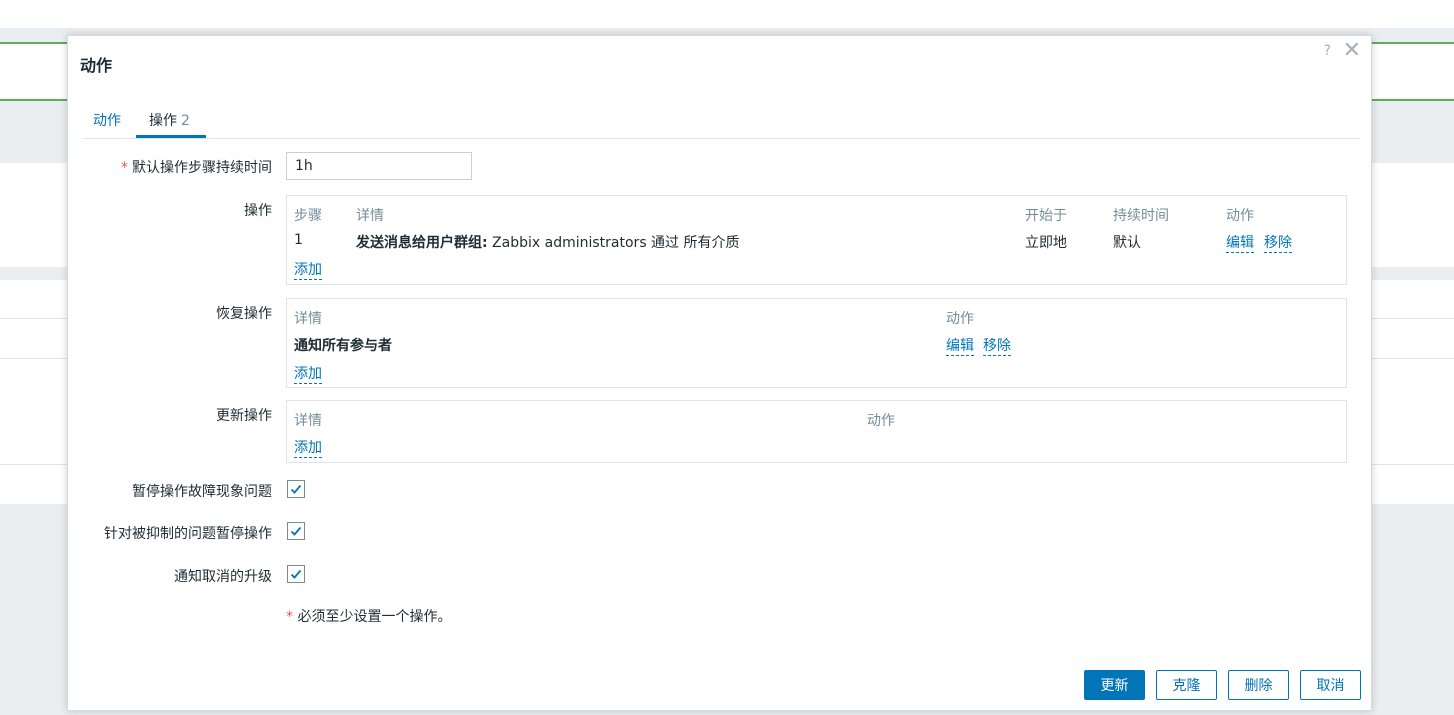 The height and width of the screenshot is (715, 1454). What do you see at coordinates (1186, 685) in the screenshot?
I see `clone-button: 克隆` at bounding box center [1186, 685].